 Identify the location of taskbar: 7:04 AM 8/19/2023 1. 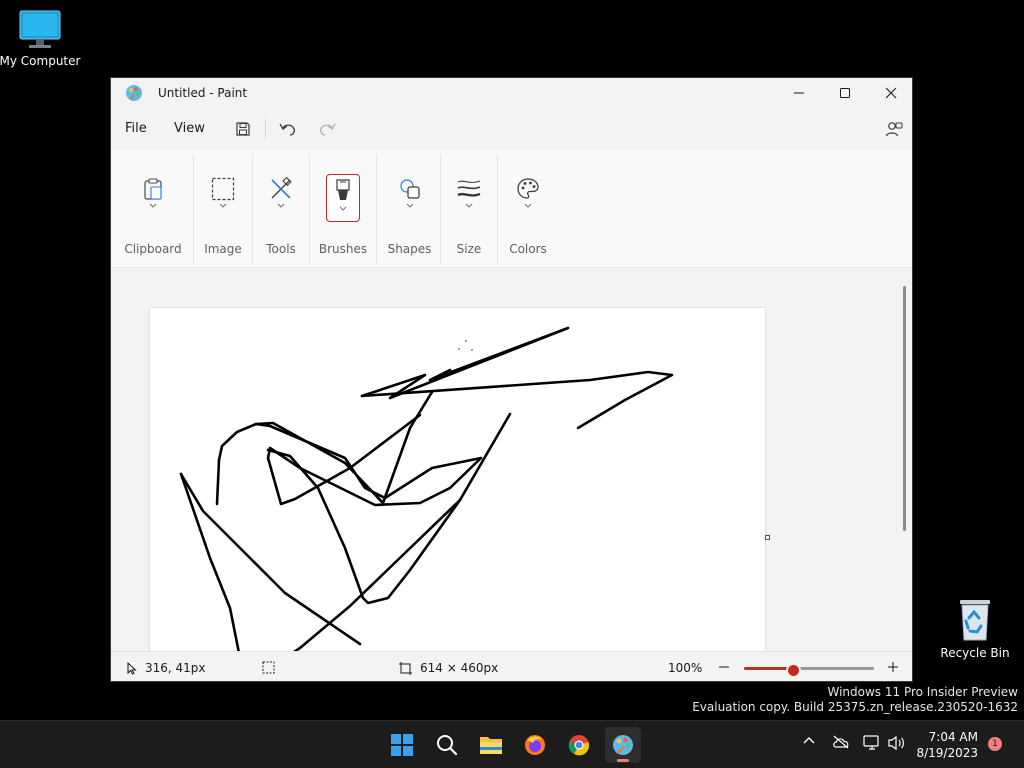
(512, 744).